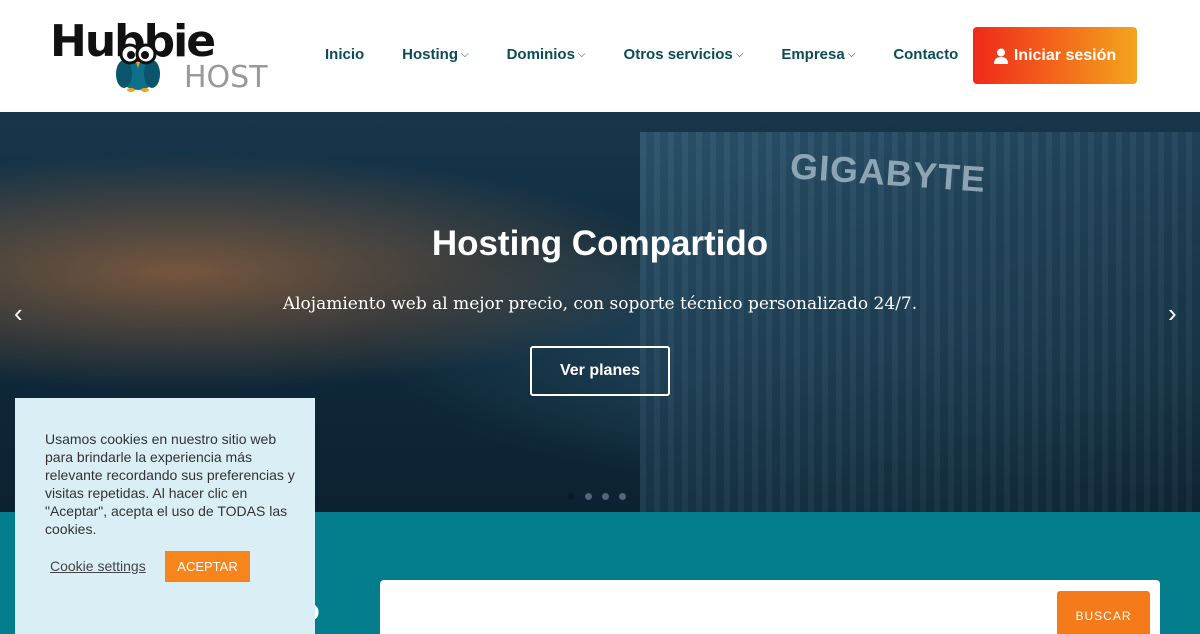 The width and height of the screenshot is (1200, 634). Describe the element at coordinates (1103, 612) in the screenshot. I see `search-button: BUSCAR` at that location.